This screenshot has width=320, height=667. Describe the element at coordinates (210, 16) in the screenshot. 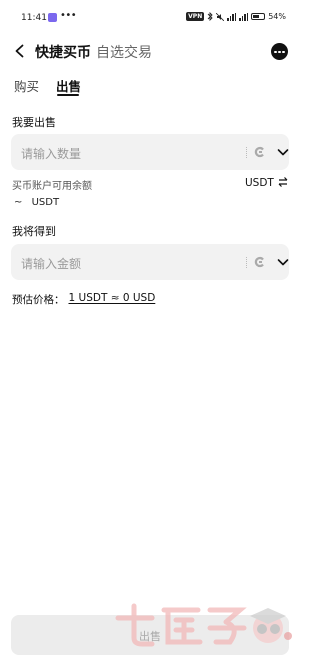

I see `bluetooth-icon` at that location.